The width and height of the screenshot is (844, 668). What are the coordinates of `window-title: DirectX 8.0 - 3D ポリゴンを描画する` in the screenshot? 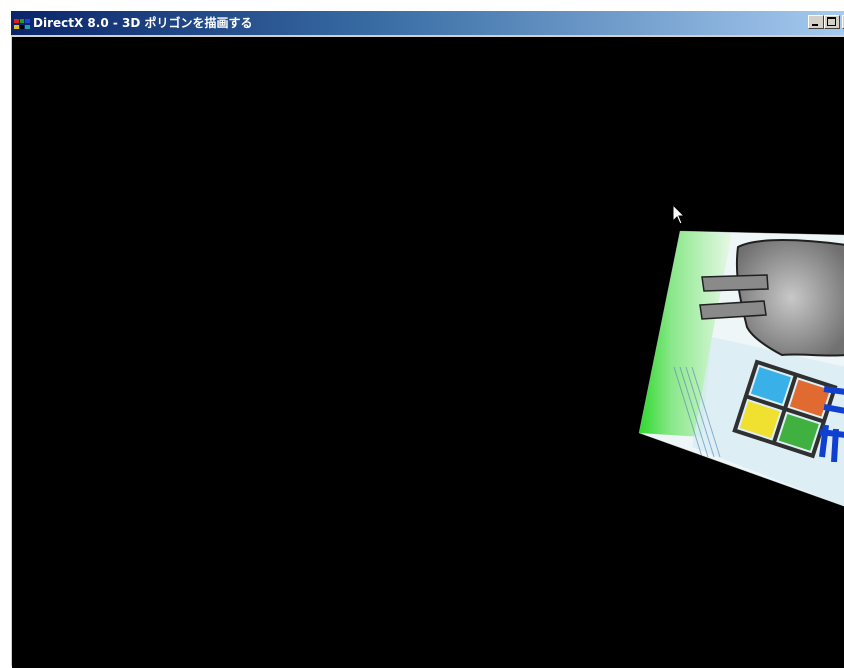 It's located at (143, 23).